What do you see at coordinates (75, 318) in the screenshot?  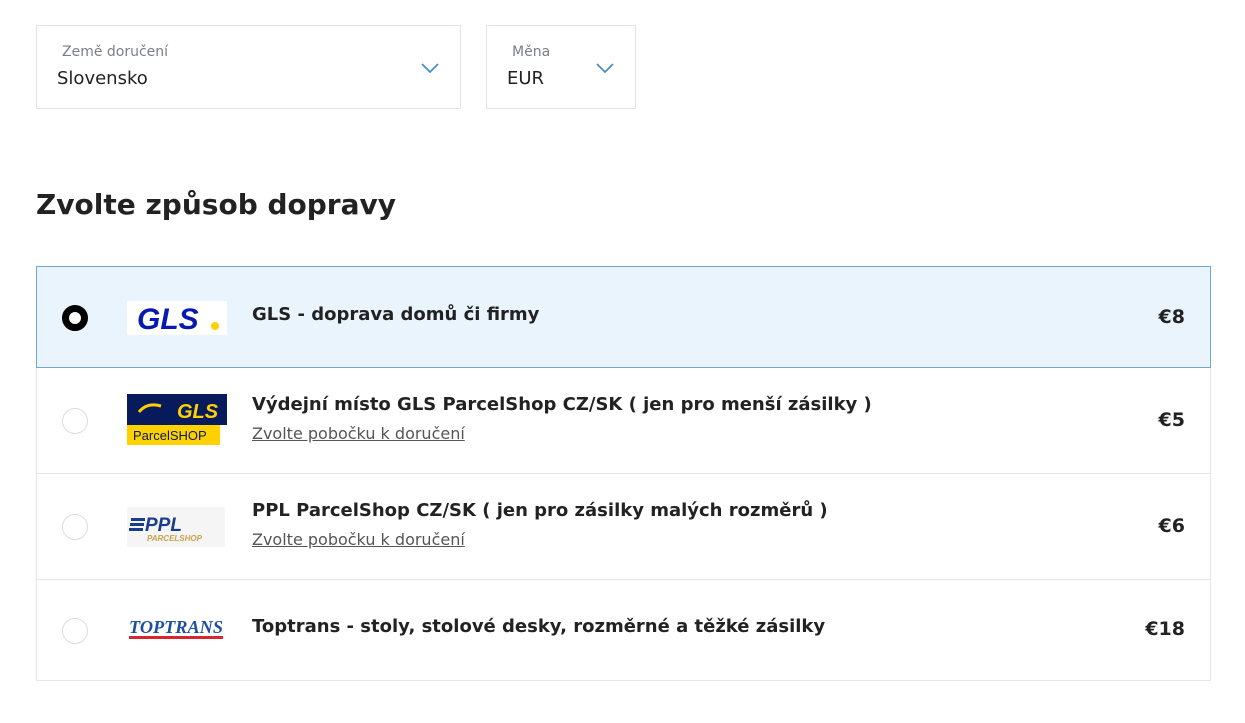 I see `shipping-radio-gls` at bounding box center [75, 318].